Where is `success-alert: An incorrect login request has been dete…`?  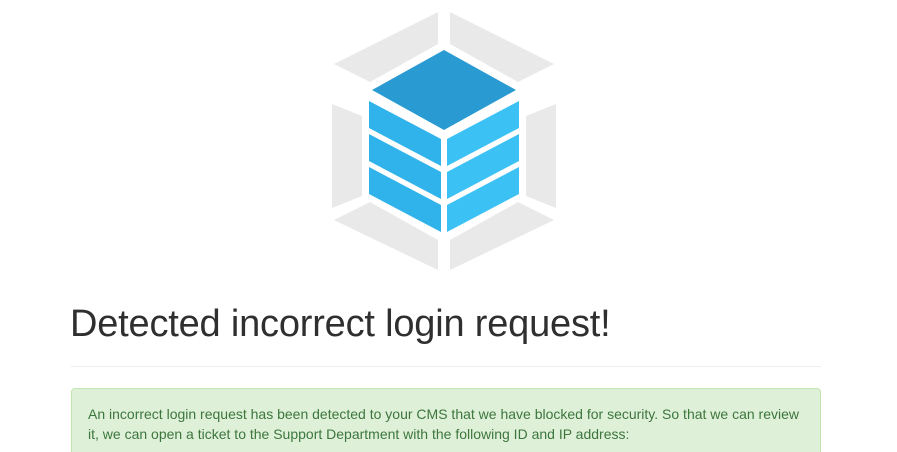 success-alert: An incorrect login request has been dete… is located at coordinates (446, 420).